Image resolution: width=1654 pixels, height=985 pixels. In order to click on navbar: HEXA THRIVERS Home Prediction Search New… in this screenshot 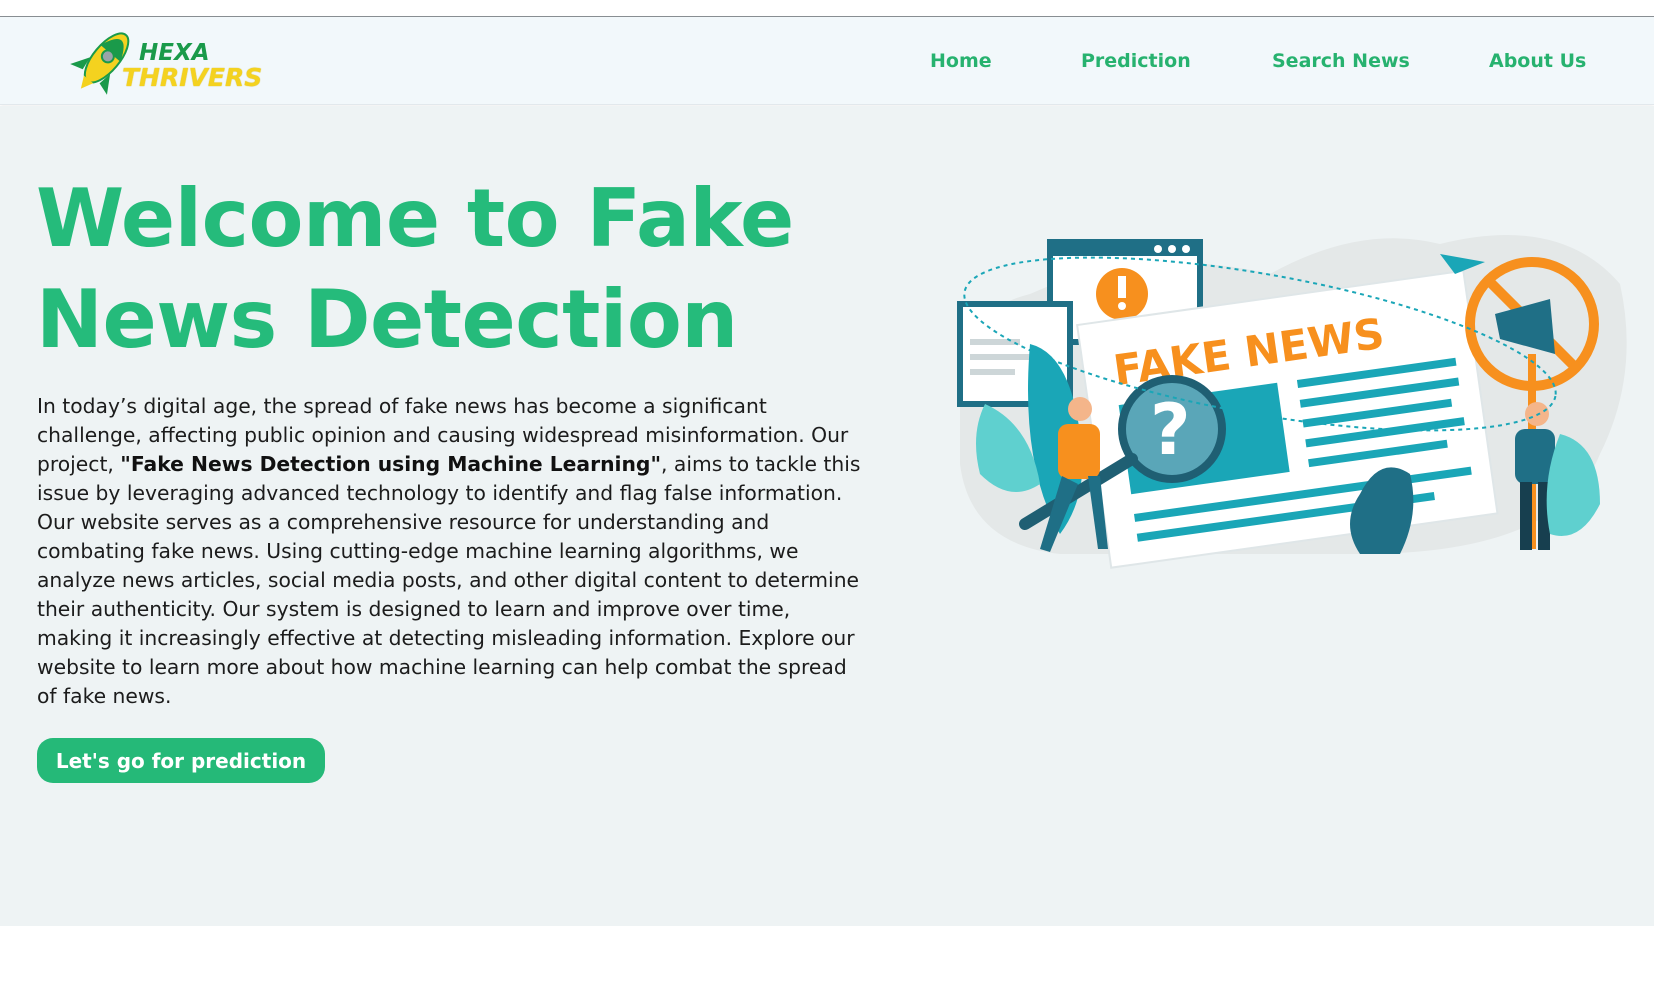, I will do `click(827, 61)`.